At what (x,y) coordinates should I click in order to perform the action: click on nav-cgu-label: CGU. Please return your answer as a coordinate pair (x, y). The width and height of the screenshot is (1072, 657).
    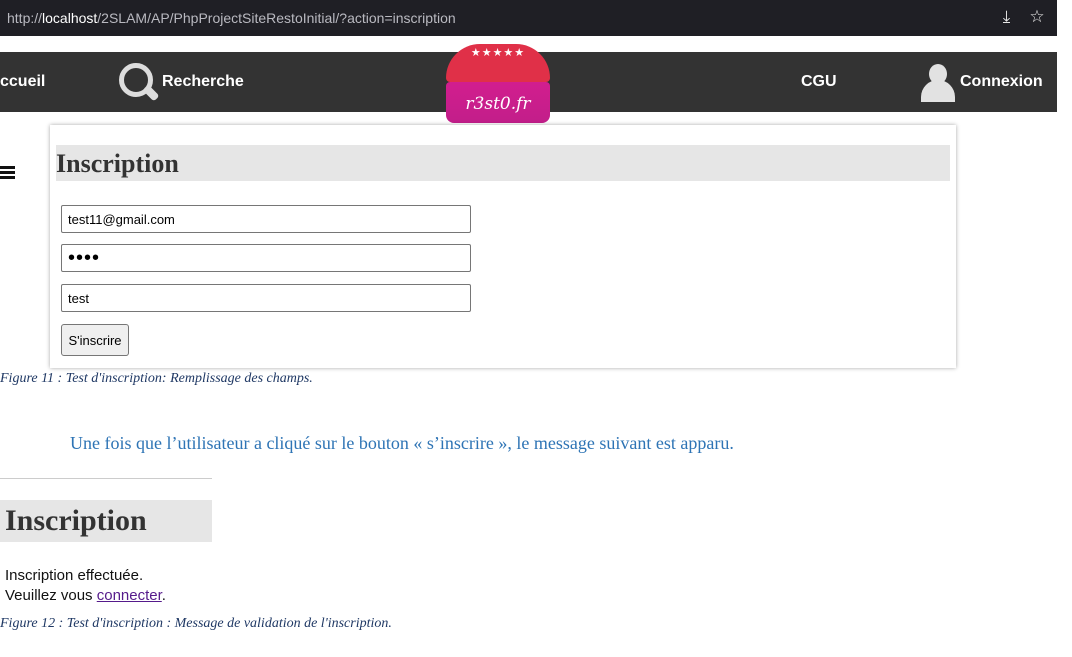
    Looking at the image, I should click on (819, 81).